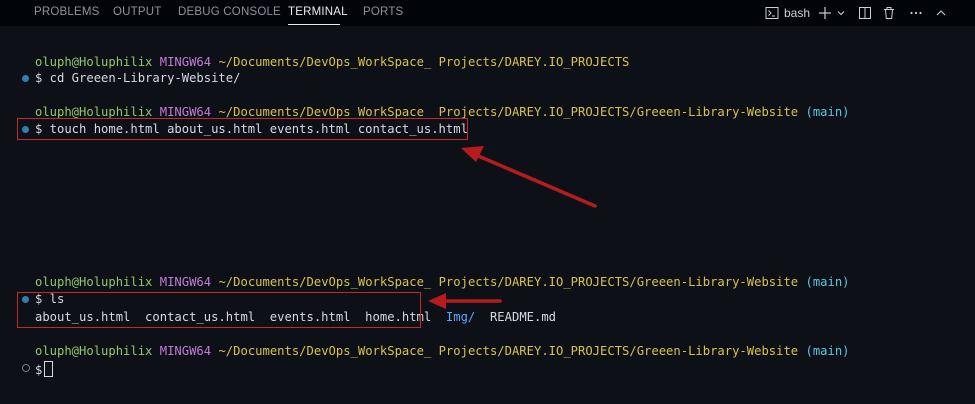  What do you see at coordinates (529, 177) in the screenshot?
I see `arrow-to-touch` at bounding box center [529, 177].